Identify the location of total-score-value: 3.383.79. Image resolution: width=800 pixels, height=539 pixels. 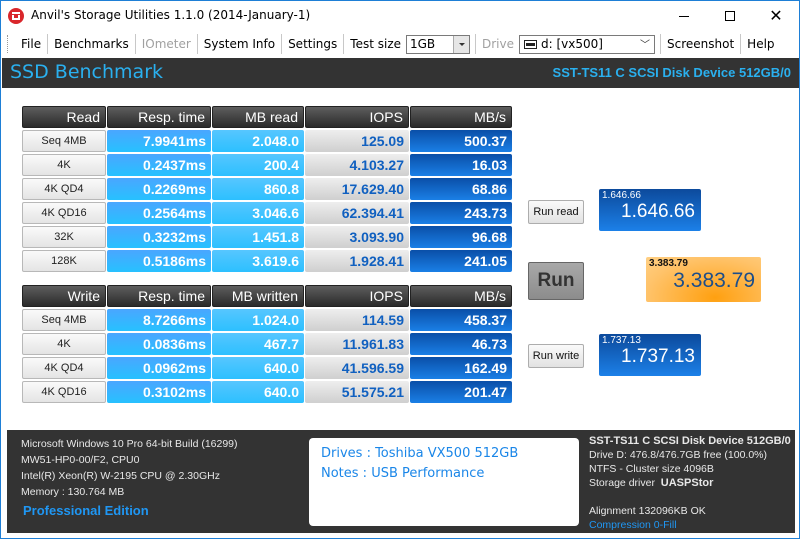
(714, 280).